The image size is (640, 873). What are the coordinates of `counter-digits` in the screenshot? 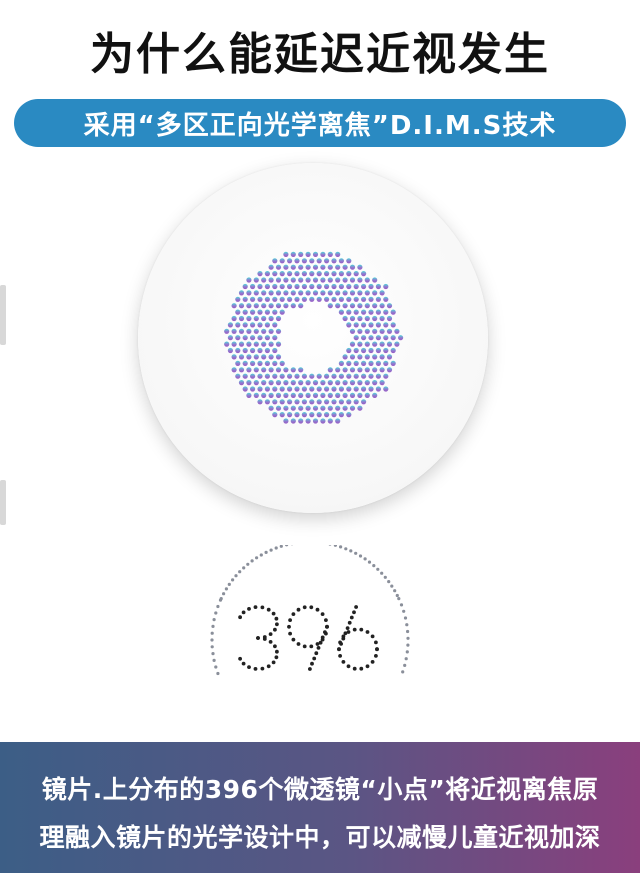 It's located at (308, 638).